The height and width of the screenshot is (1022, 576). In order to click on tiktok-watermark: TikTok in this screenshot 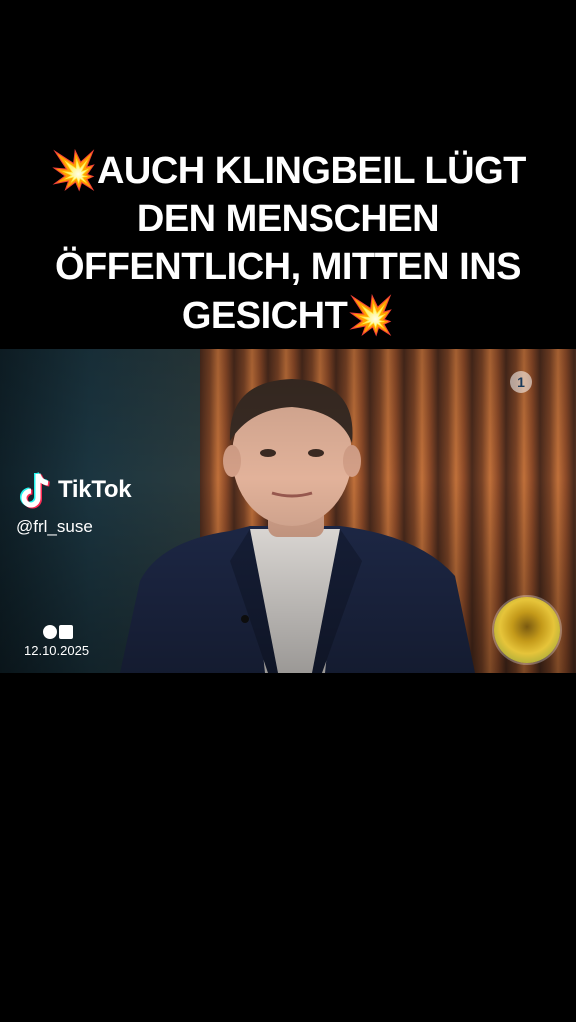, I will do `click(75, 490)`.